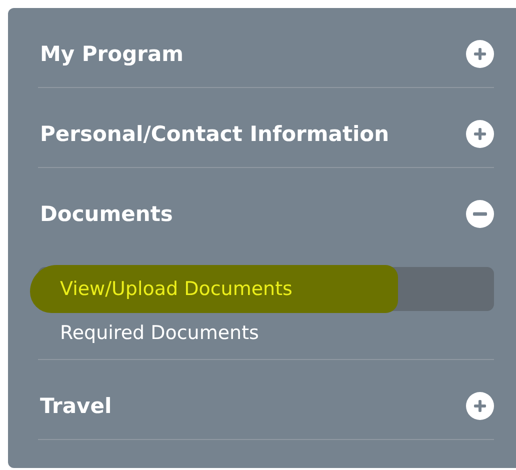 The width and height of the screenshot is (516, 470). I want to click on section-header: Documents, so click(266, 207).